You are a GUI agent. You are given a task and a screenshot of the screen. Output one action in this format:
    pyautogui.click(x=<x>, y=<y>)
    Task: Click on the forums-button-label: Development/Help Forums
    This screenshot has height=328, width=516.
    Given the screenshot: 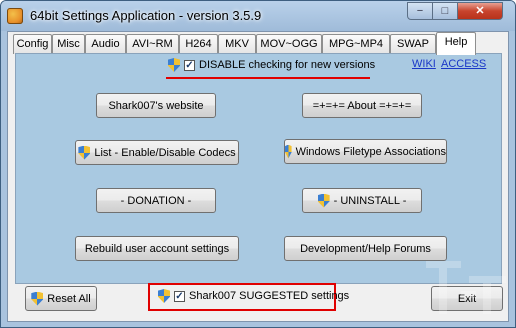 What is the action you would take?
    pyautogui.click(x=365, y=248)
    